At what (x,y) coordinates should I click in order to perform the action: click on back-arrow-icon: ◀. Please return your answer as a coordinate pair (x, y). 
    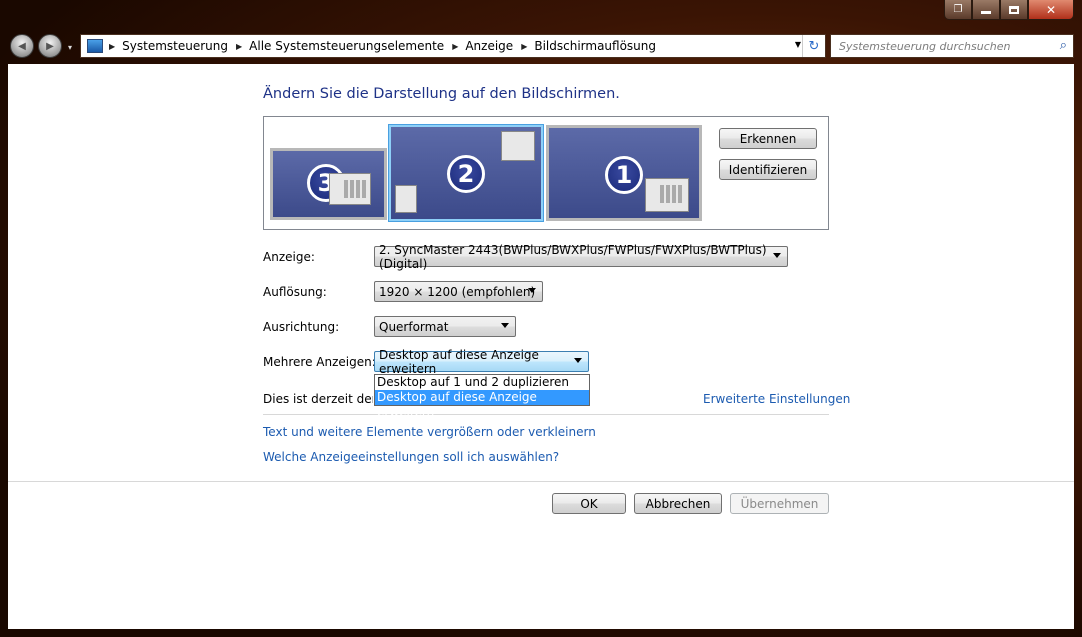
    Looking at the image, I should click on (22, 46).